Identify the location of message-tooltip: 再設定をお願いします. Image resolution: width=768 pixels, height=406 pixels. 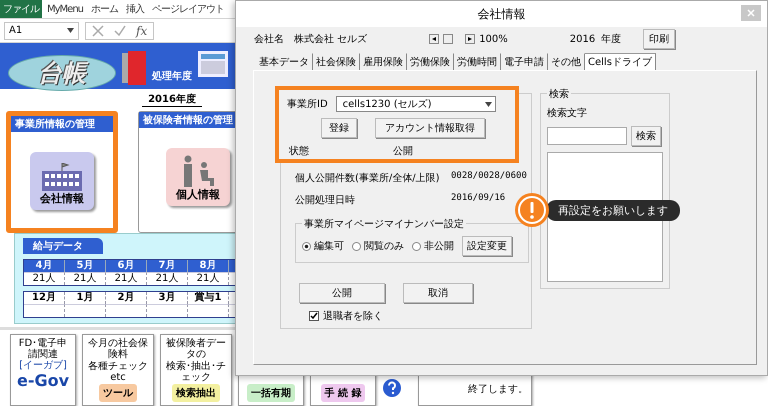
(613, 210).